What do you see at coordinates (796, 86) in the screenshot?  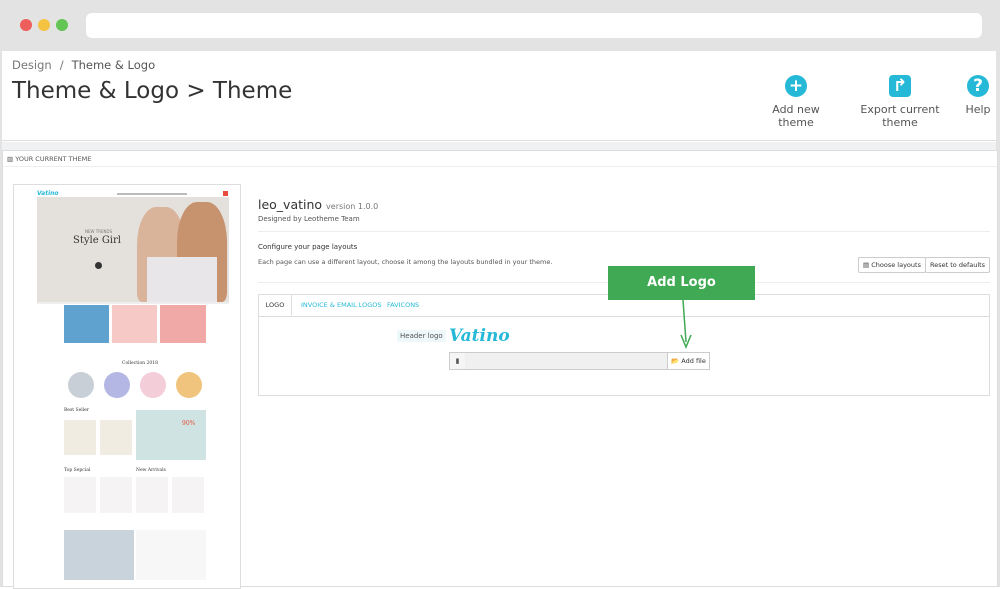 I see `plus-circle-icon: +` at bounding box center [796, 86].